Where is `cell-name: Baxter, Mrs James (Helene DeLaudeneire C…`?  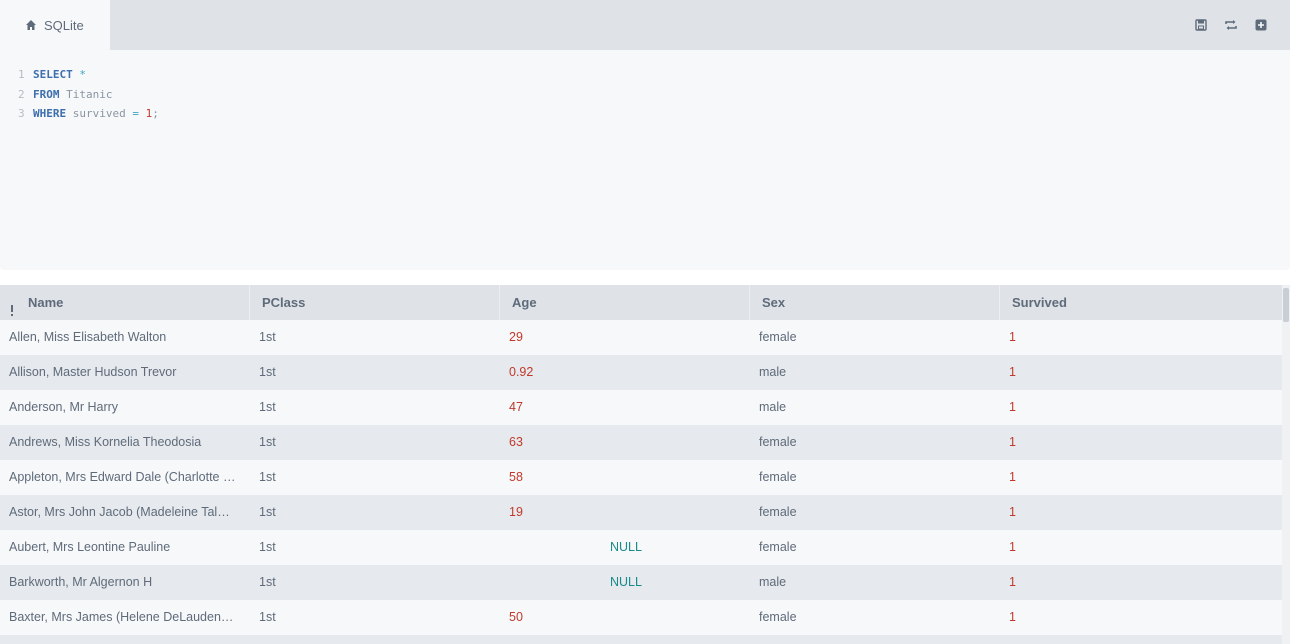 cell-name: Baxter, Mrs James (Helene DeLaudeneire C… is located at coordinates (125, 617).